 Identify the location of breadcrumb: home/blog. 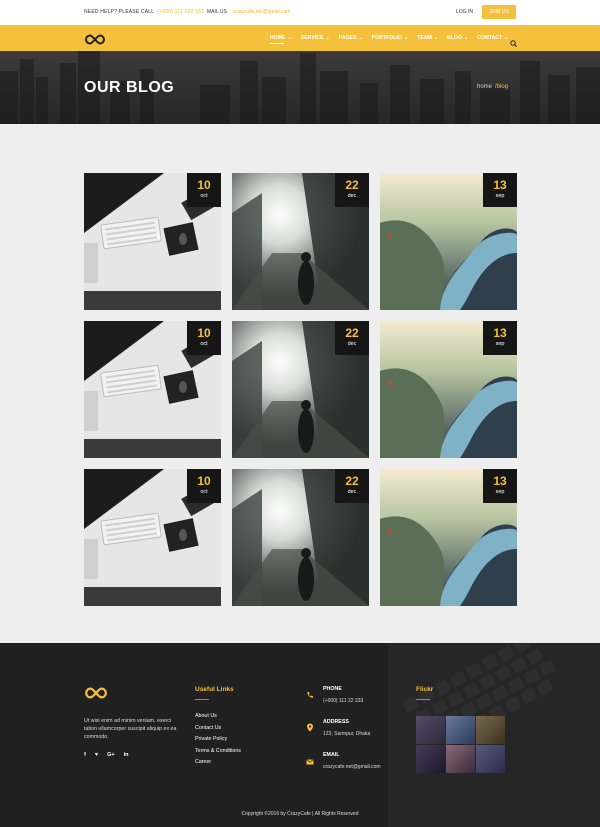
(492, 87).